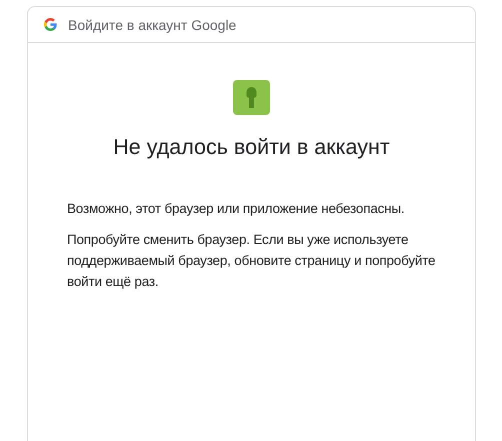 This screenshot has width=502, height=441. What do you see at coordinates (251, 97) in the screenshot?
I see `app-icon` at bounding box center [251, 97].